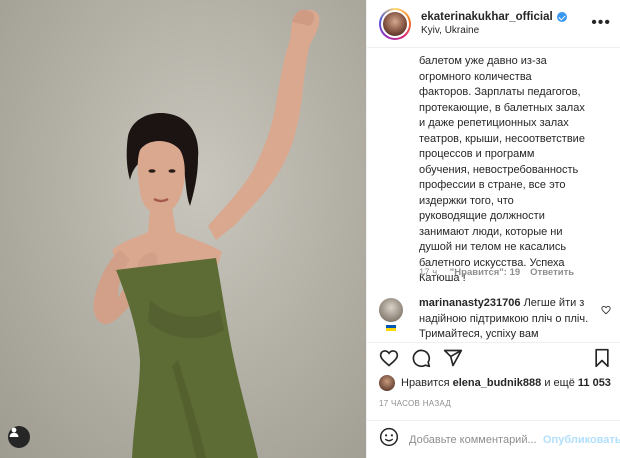  What do you see at coordinates (387, 383) in the screenshot?
I see `liker-avatar` at bounding box center [387, 383].